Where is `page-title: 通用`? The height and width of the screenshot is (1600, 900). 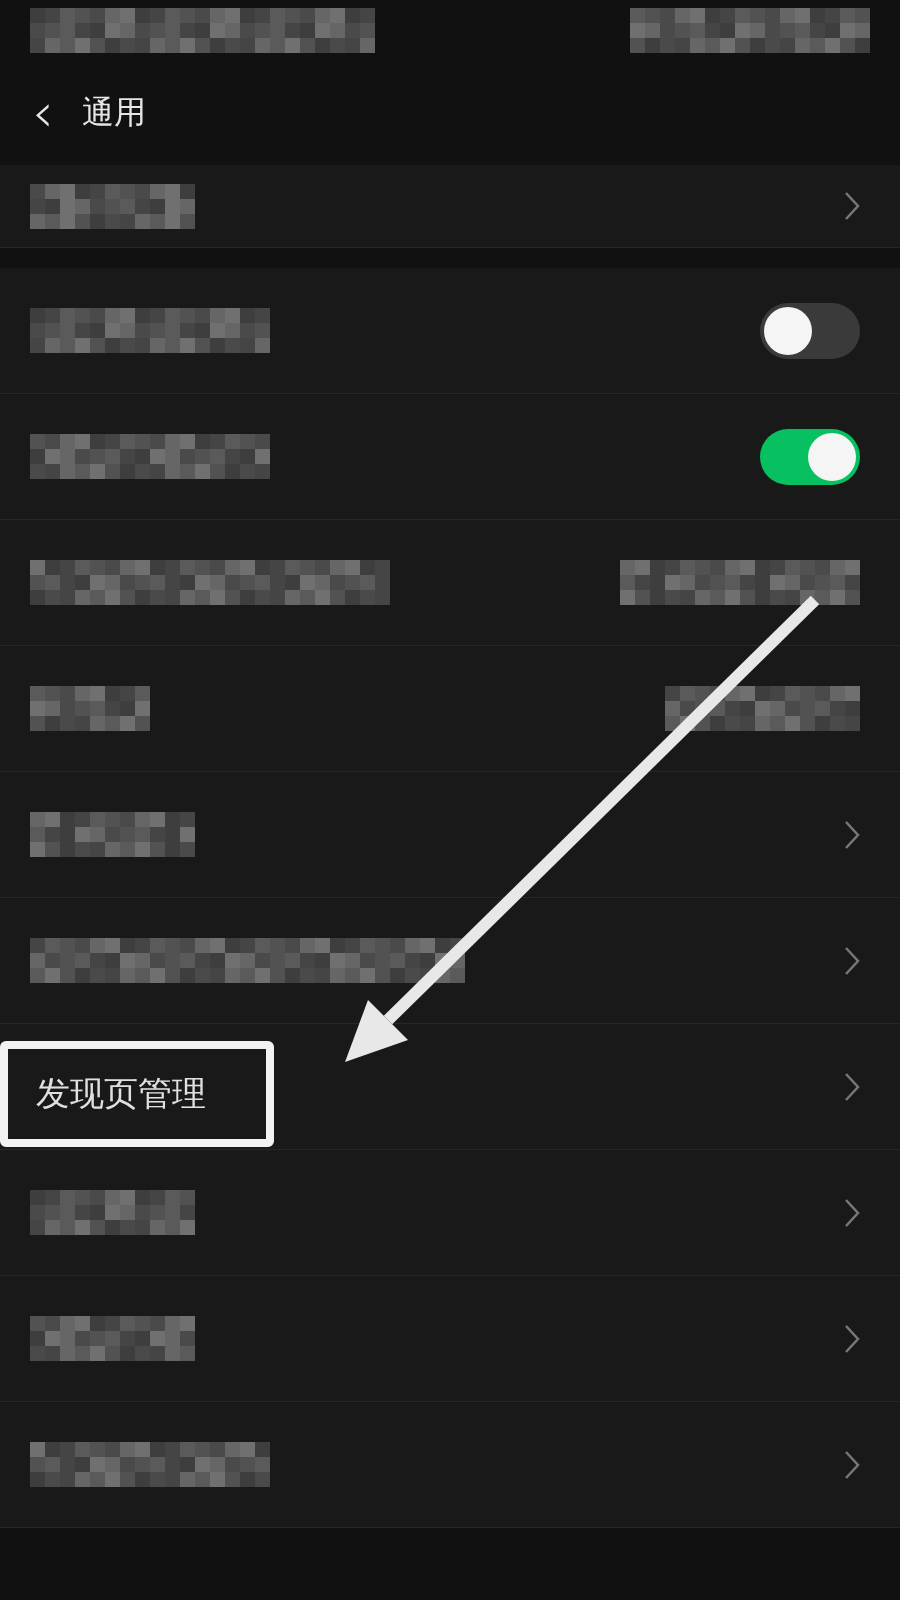 page-title: 通用 is located at coordinates (113, 112).